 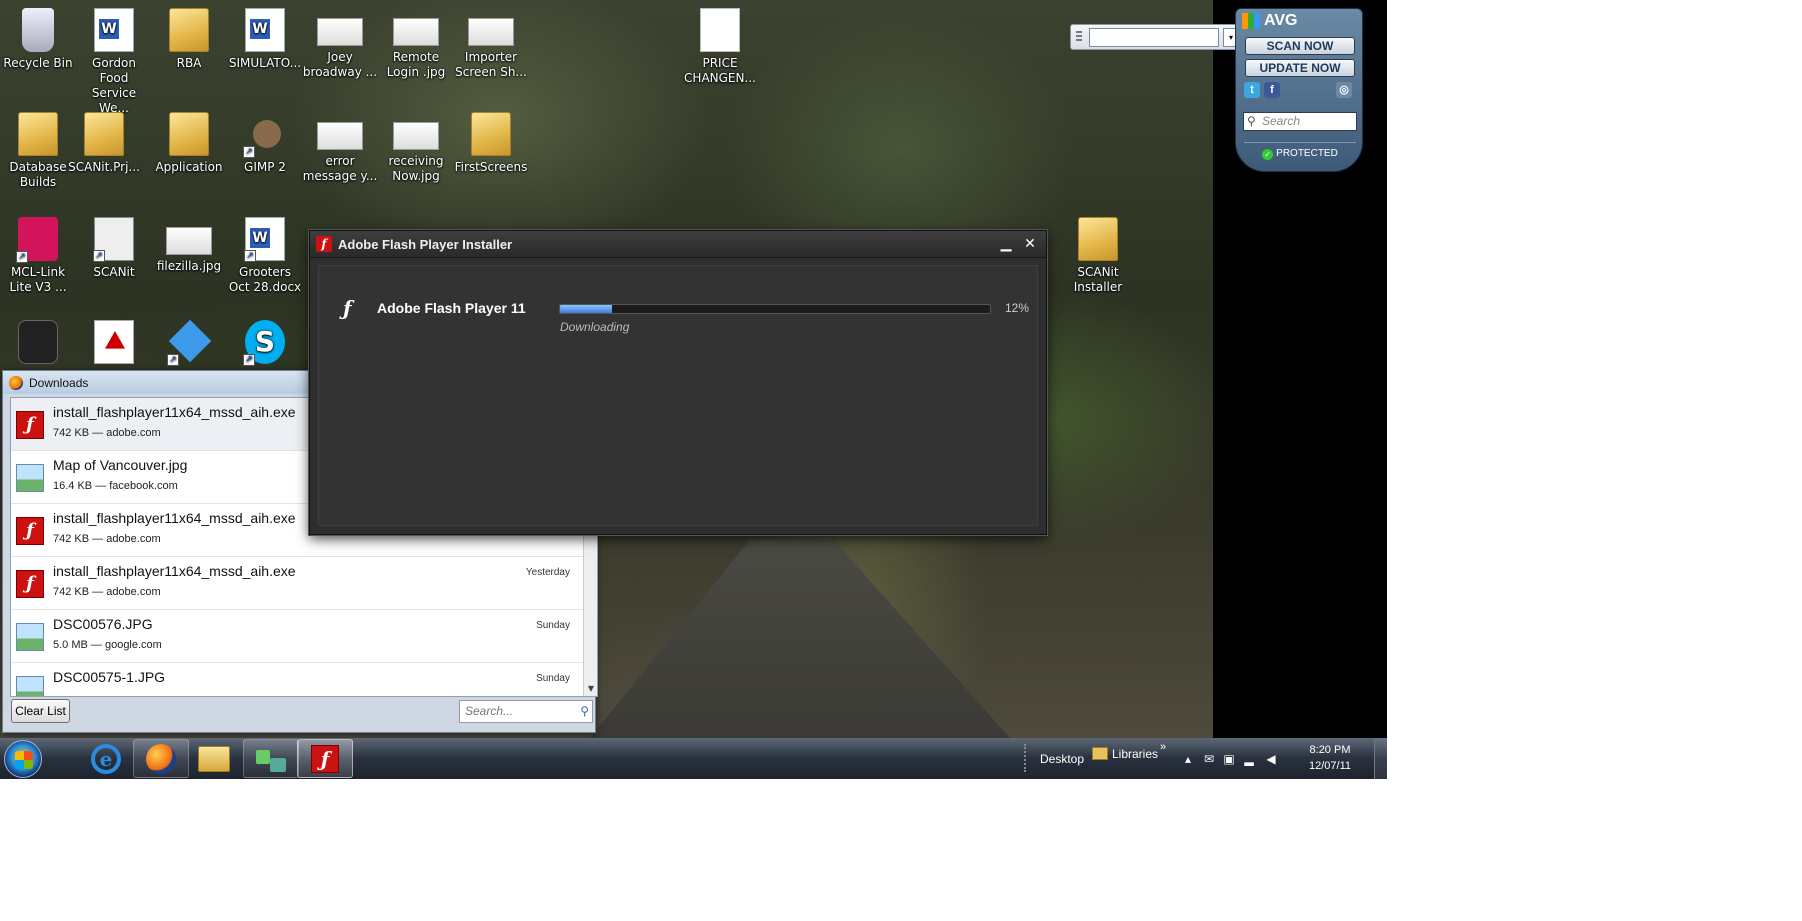 I want to click on flash-logo-icon: f, so click(x=324, y=244).